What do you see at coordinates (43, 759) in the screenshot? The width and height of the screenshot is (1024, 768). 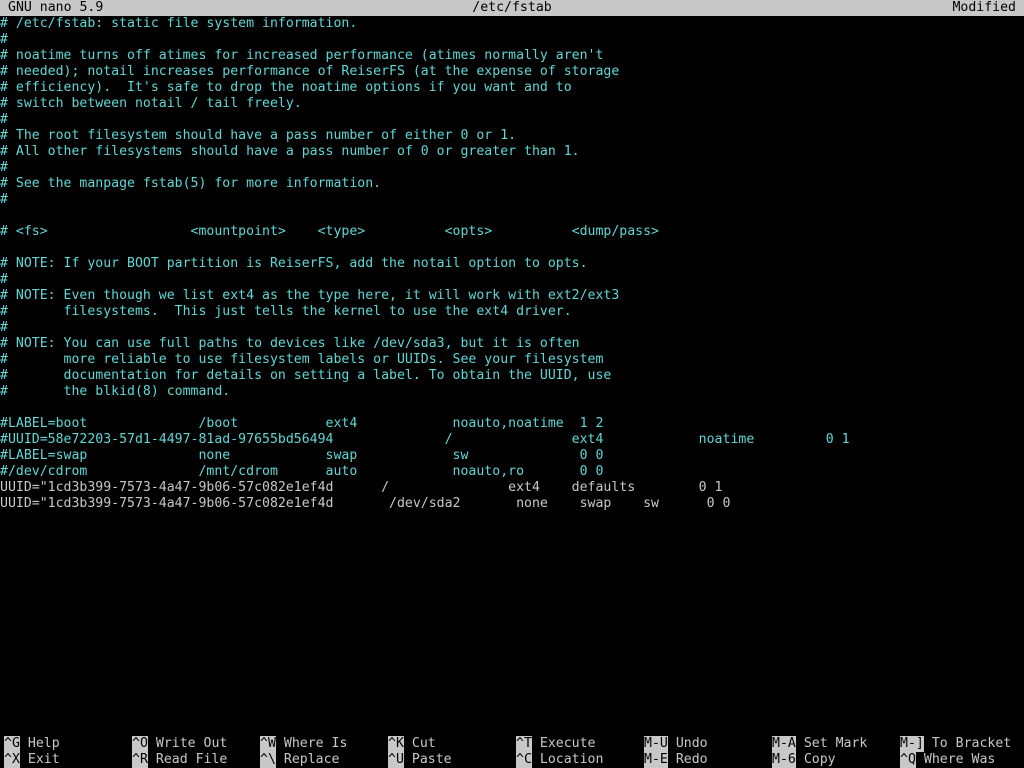 I see `shortcut-label: Exit` at bounding box center [43, 759].